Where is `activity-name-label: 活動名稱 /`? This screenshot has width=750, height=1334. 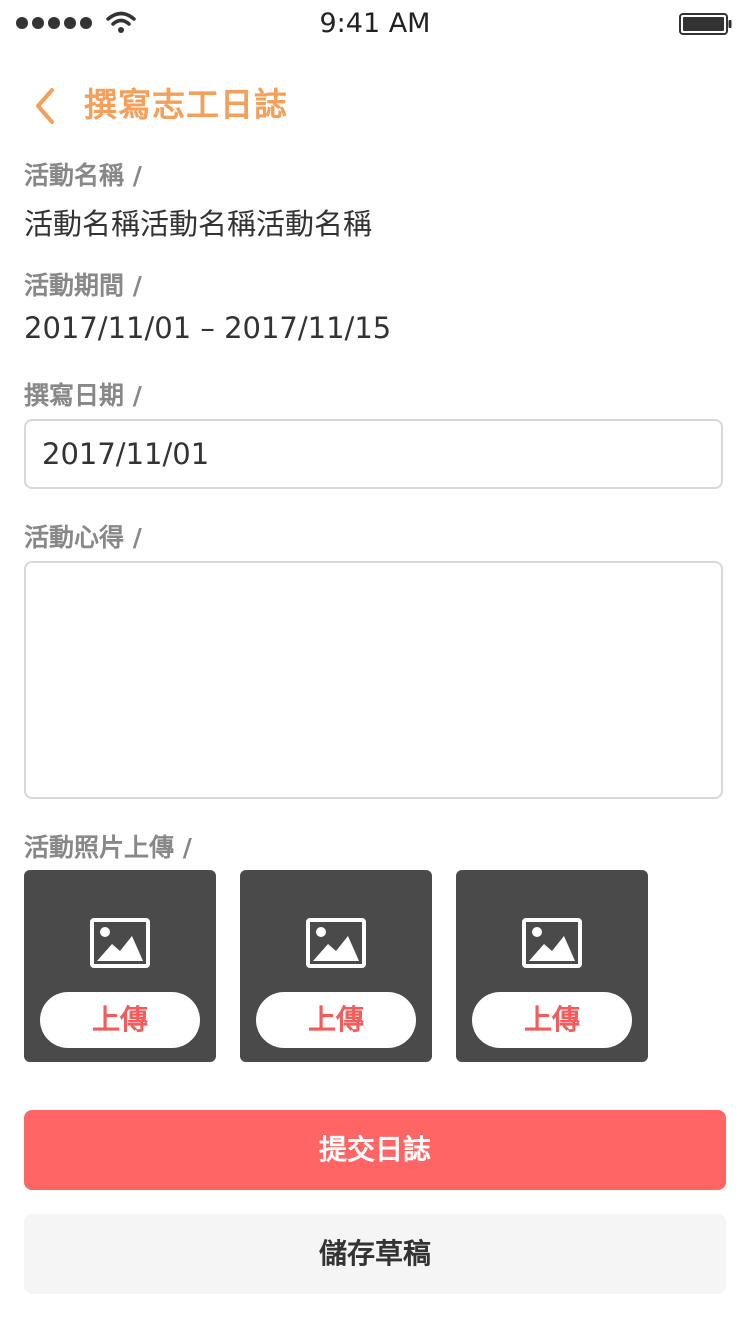
activity-name-label: 活動名稱 / is located at coordinates (83, 175).